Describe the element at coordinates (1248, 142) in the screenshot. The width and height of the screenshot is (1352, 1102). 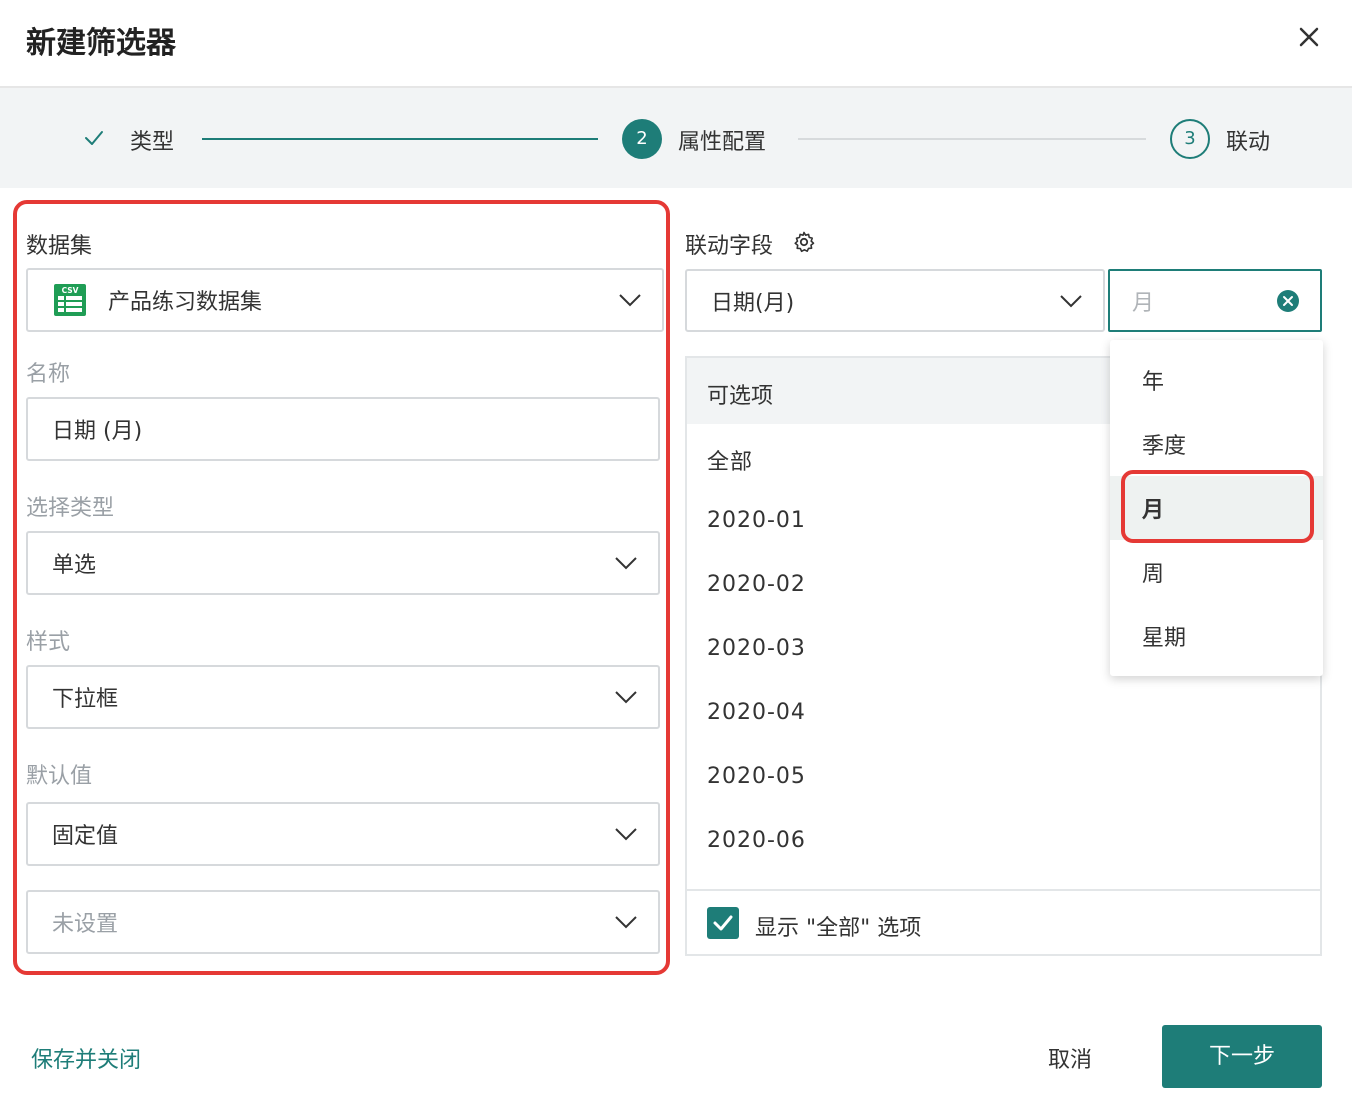
I see `step-linkage-label: 联动` at that location.